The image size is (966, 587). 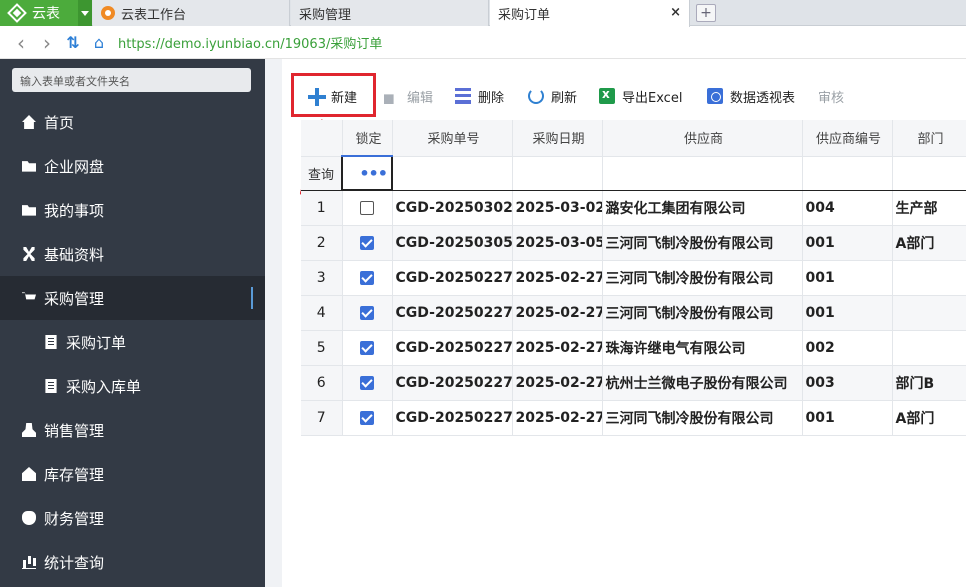 I want to click on order-no-cell: CGD-20250302-0, so click(x=452, y=208).